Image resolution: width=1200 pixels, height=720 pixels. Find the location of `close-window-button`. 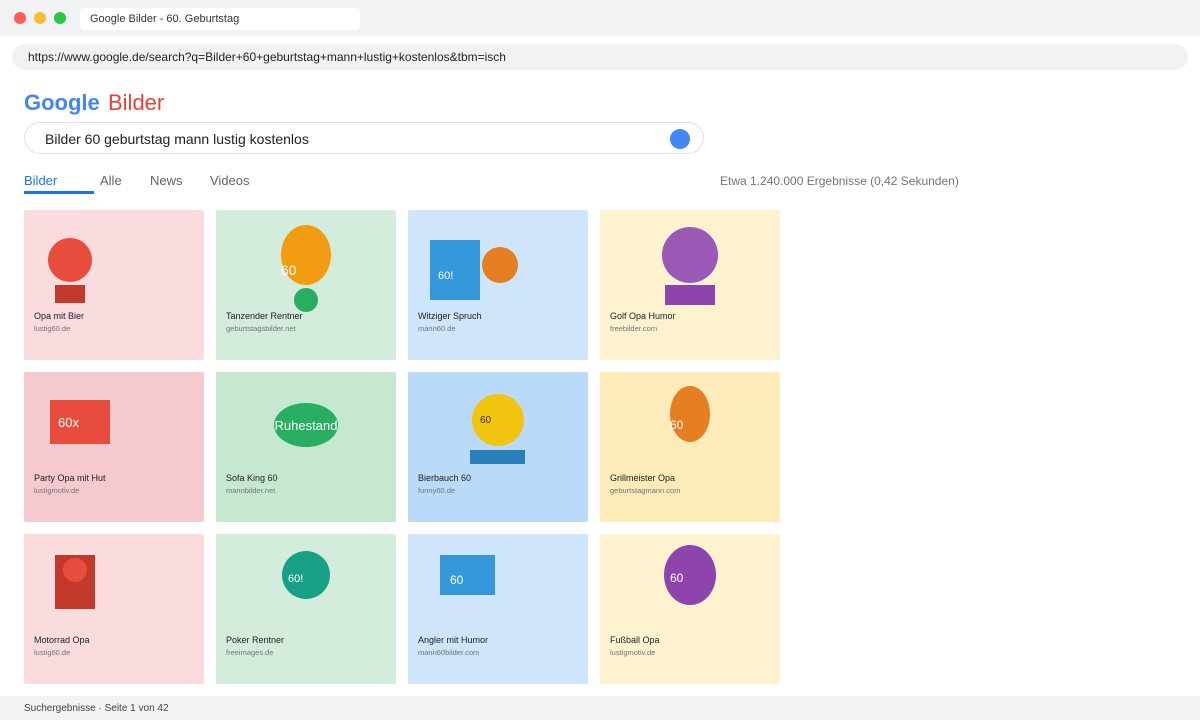

close-window-button is located at coordinates (20, 18).